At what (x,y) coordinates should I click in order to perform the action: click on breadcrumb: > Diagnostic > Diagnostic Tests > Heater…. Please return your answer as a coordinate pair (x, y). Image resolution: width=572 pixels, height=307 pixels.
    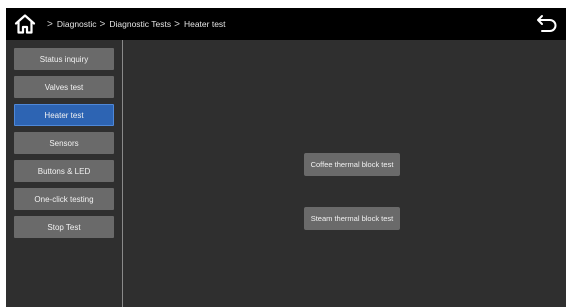
    Looking at the image, I should click on (135, 24).